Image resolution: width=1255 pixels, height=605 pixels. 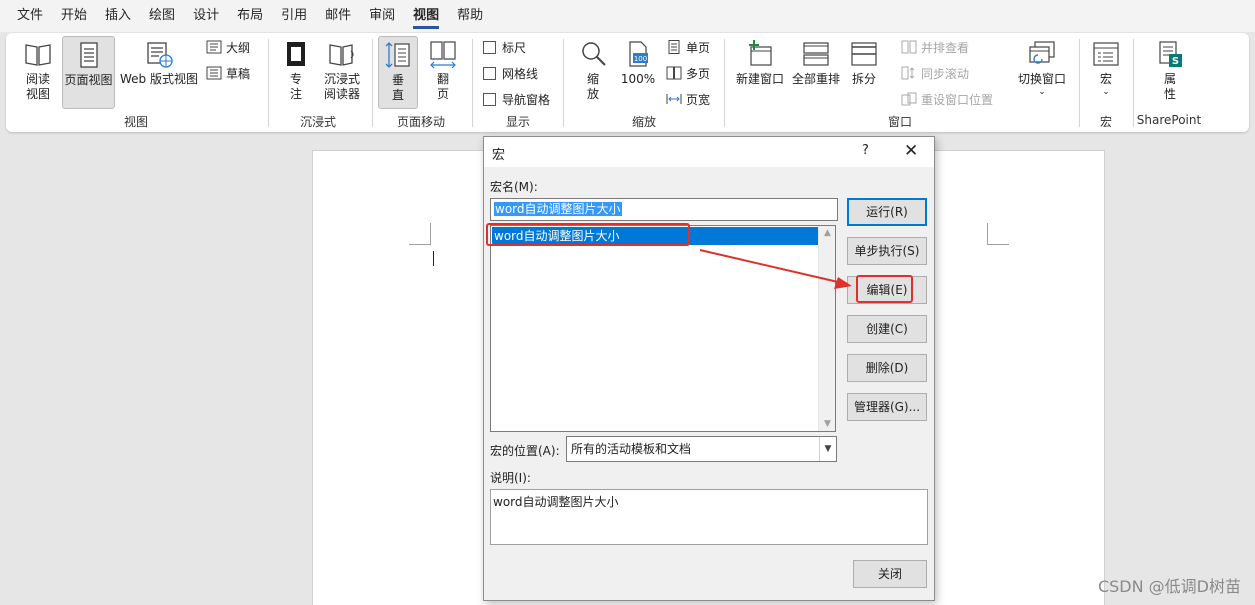 What do you see at coordinates (398, 72) in the screenshot?
I see `vertical-button: 垂 直` at bounding box center [398, 72].